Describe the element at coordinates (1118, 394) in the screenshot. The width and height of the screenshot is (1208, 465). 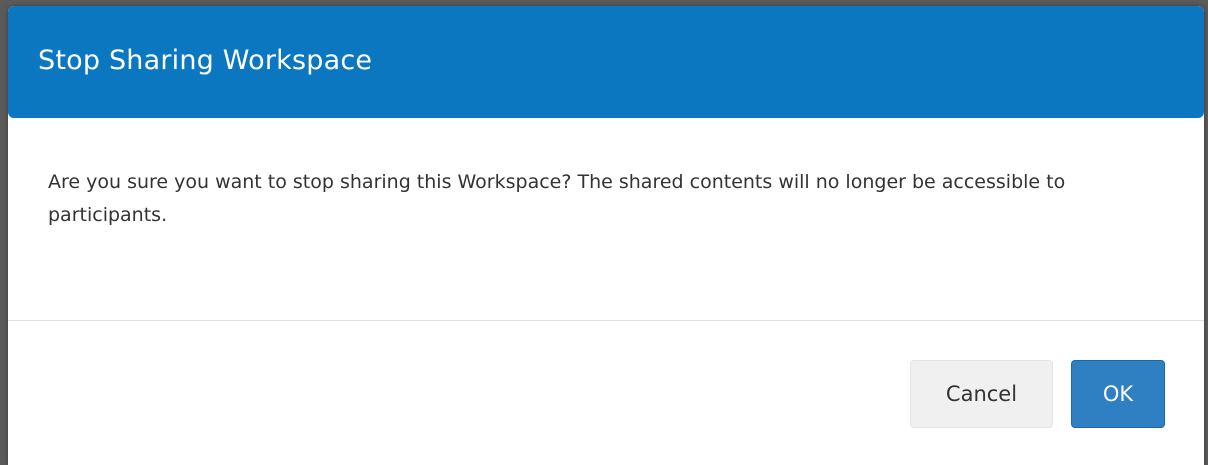
I see `ok-button: OK` at that location.